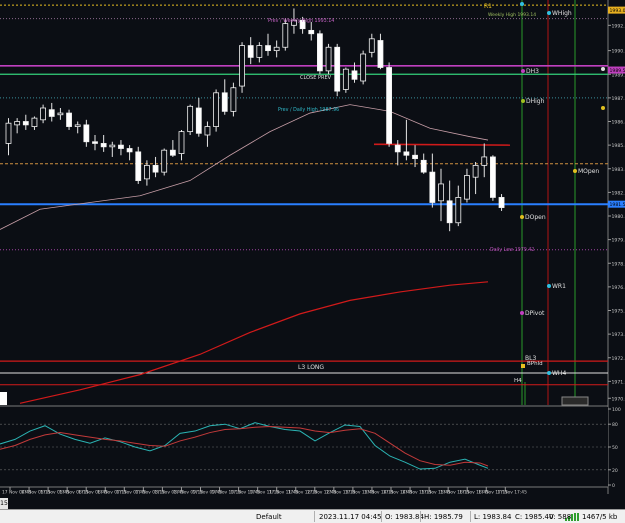 The height and width of the screenshot is (523, 625). I want to click on y-tick-label: 1976.6, so click(618, 288).